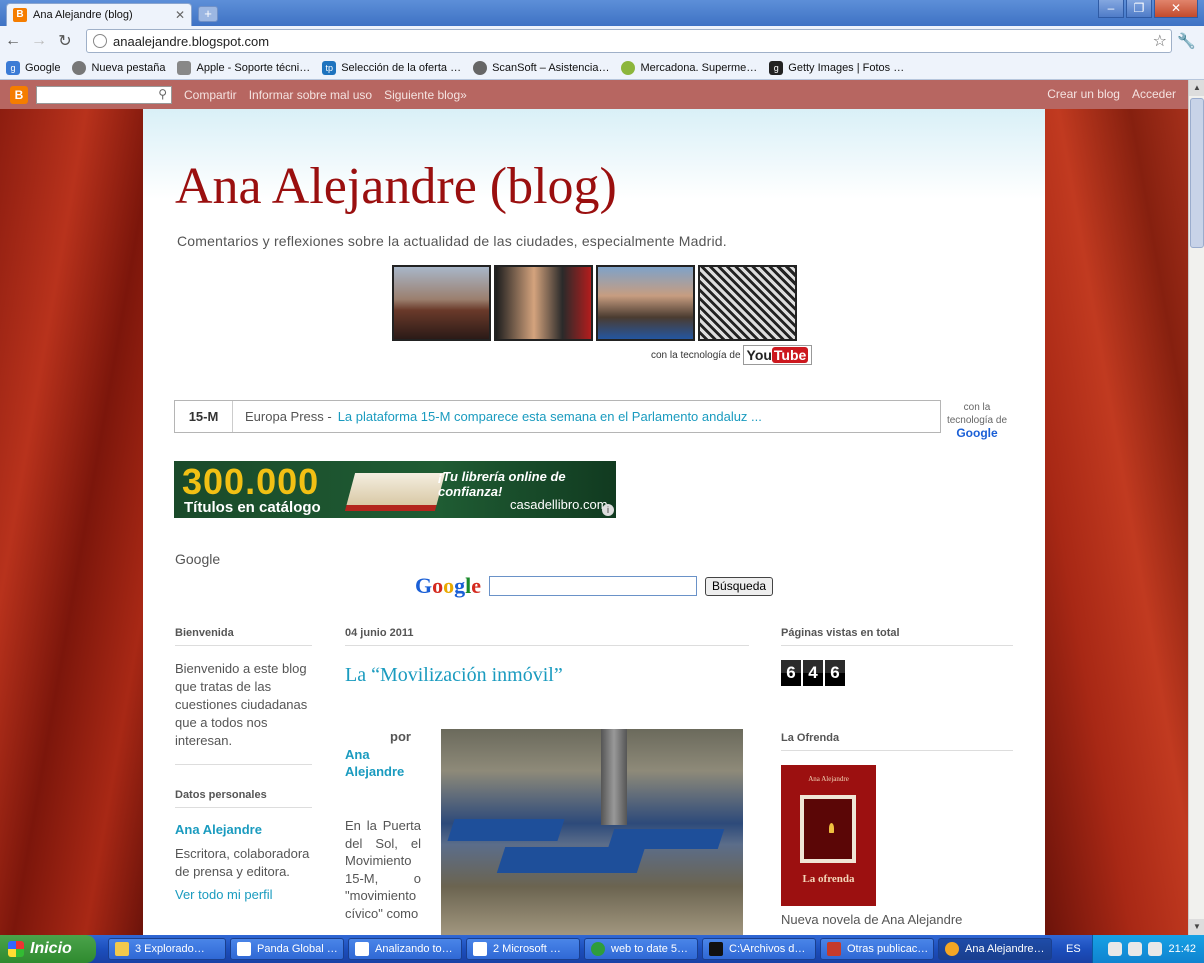  I want to click on start-button: Inicio, so click(48, 949).